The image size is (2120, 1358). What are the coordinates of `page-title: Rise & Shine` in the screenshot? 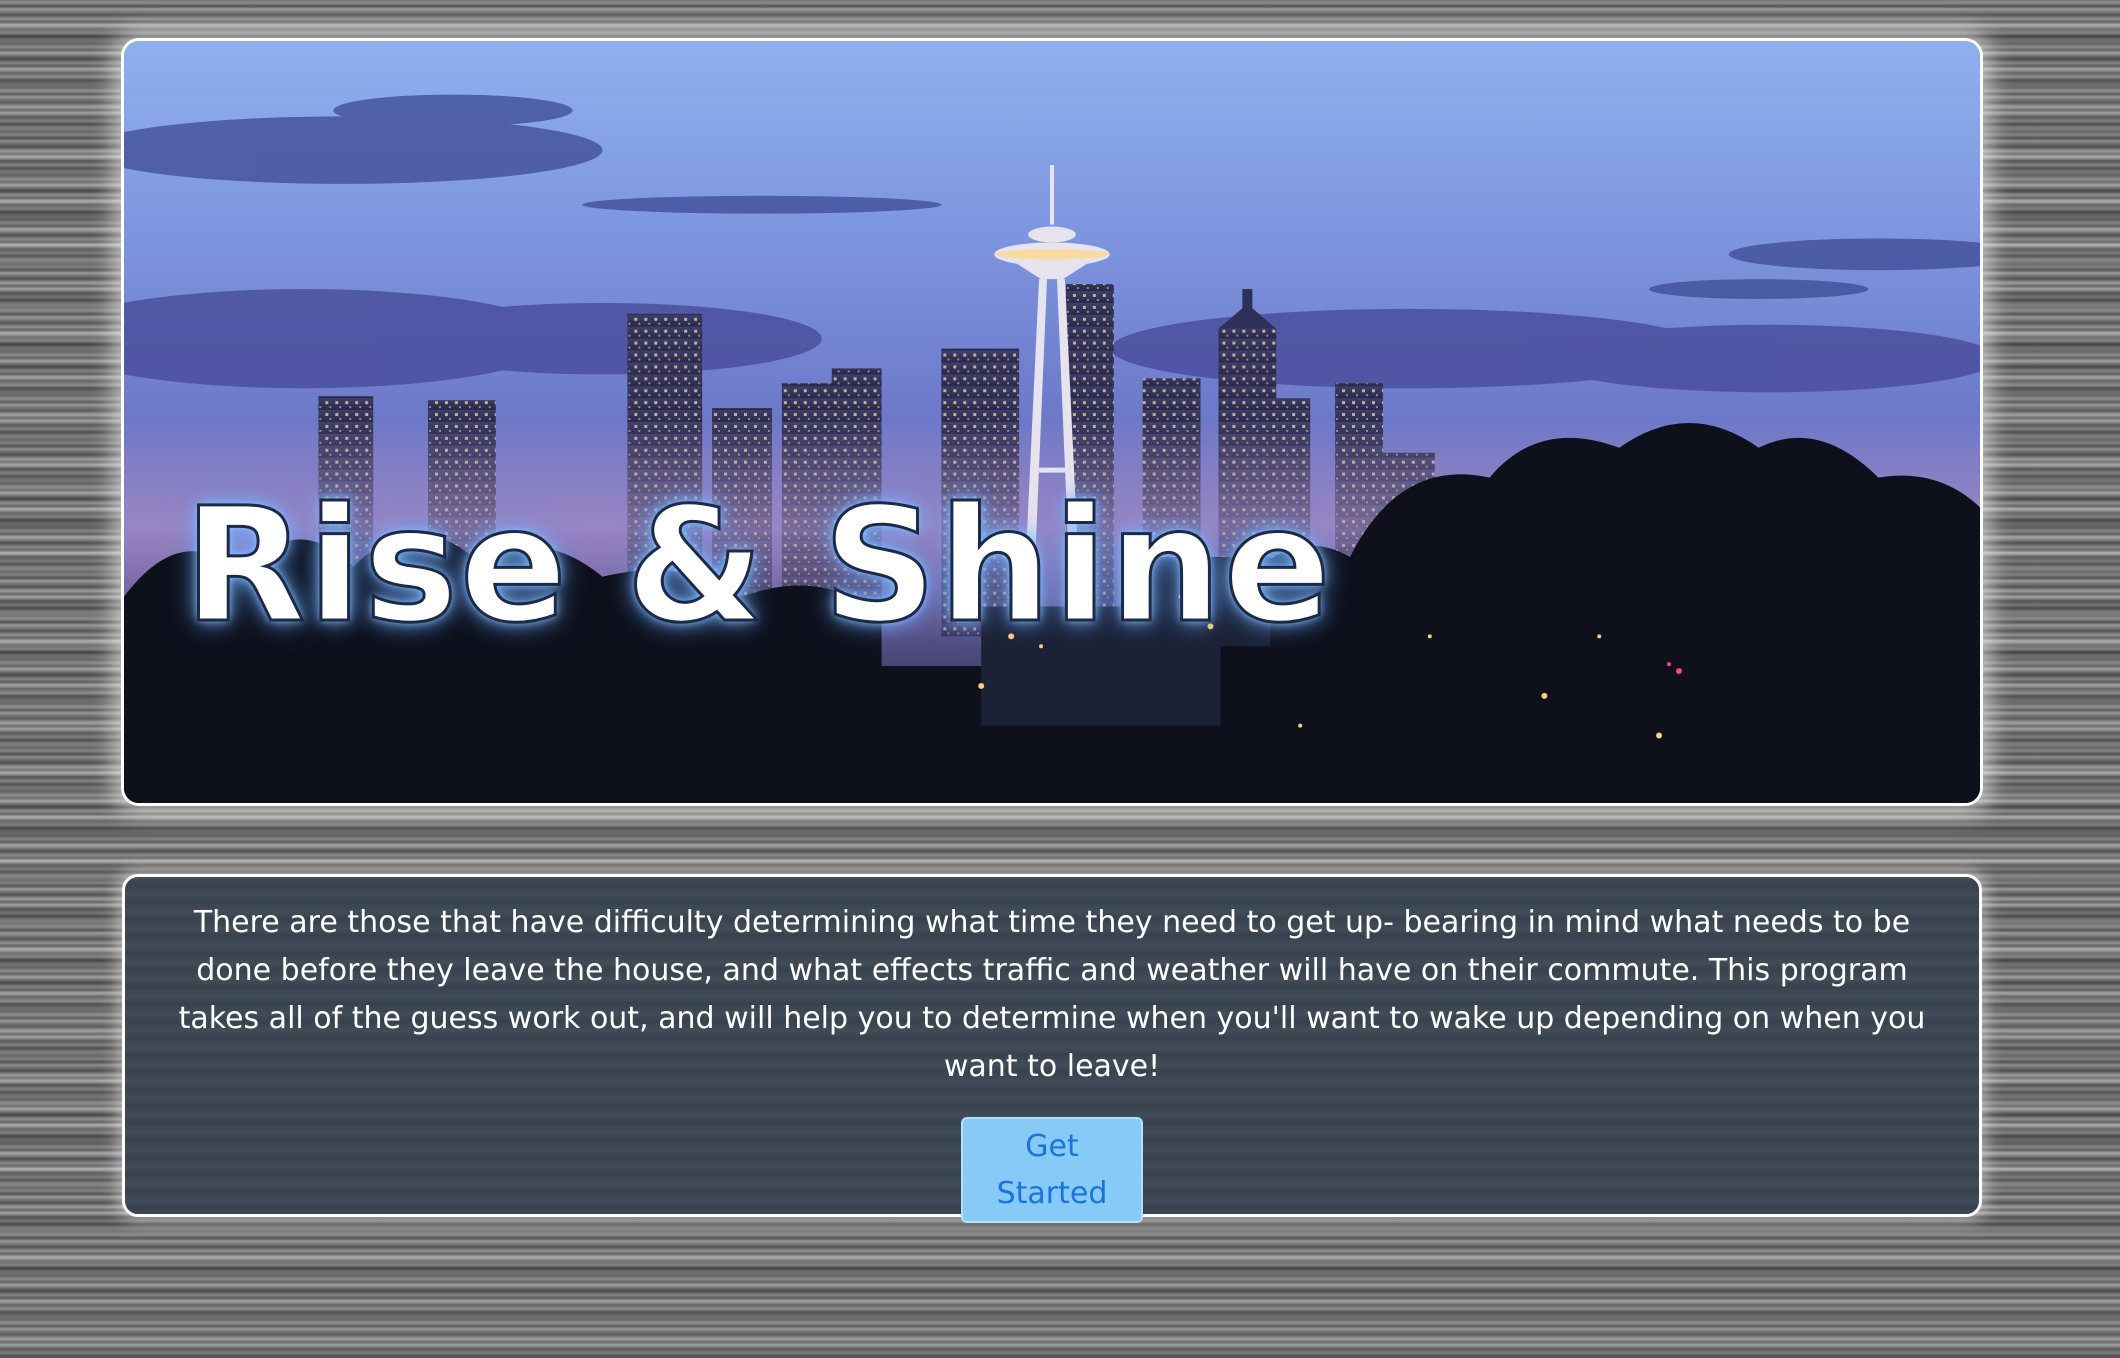 It's located at (758, 566).